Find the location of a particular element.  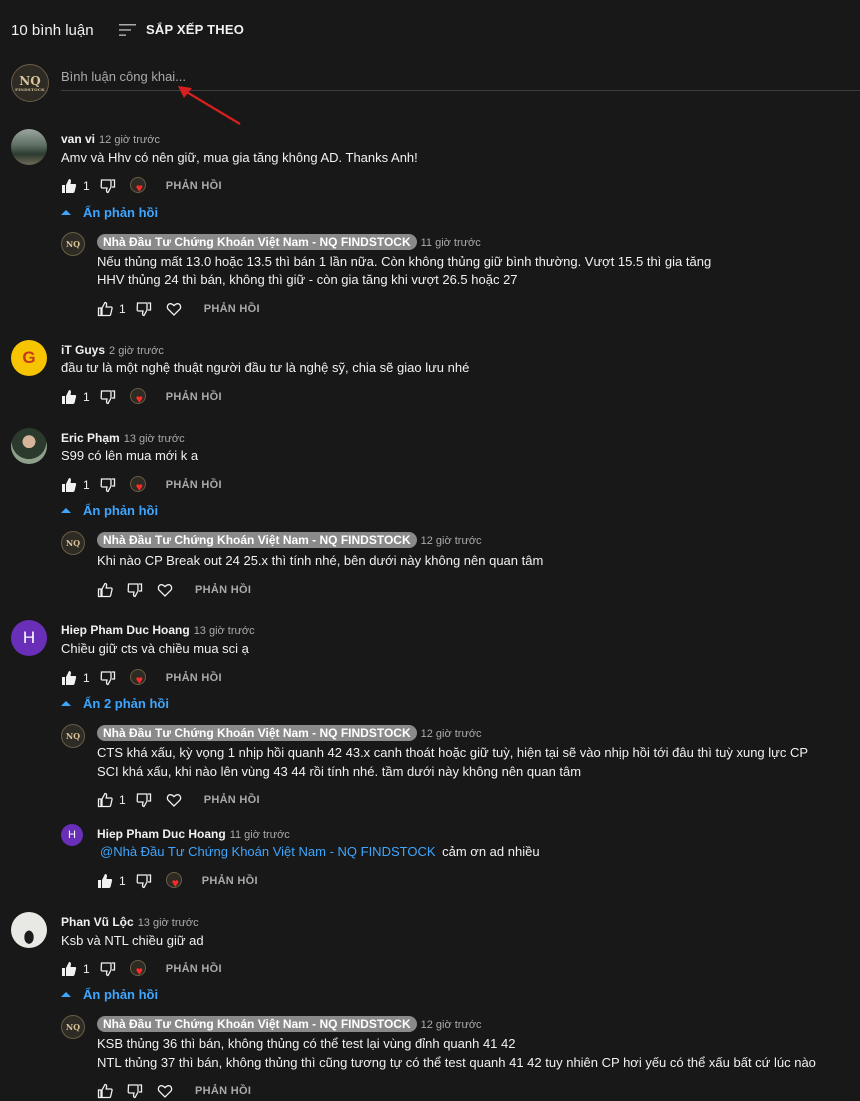

sort-icon is located at coordinates (128, 30).